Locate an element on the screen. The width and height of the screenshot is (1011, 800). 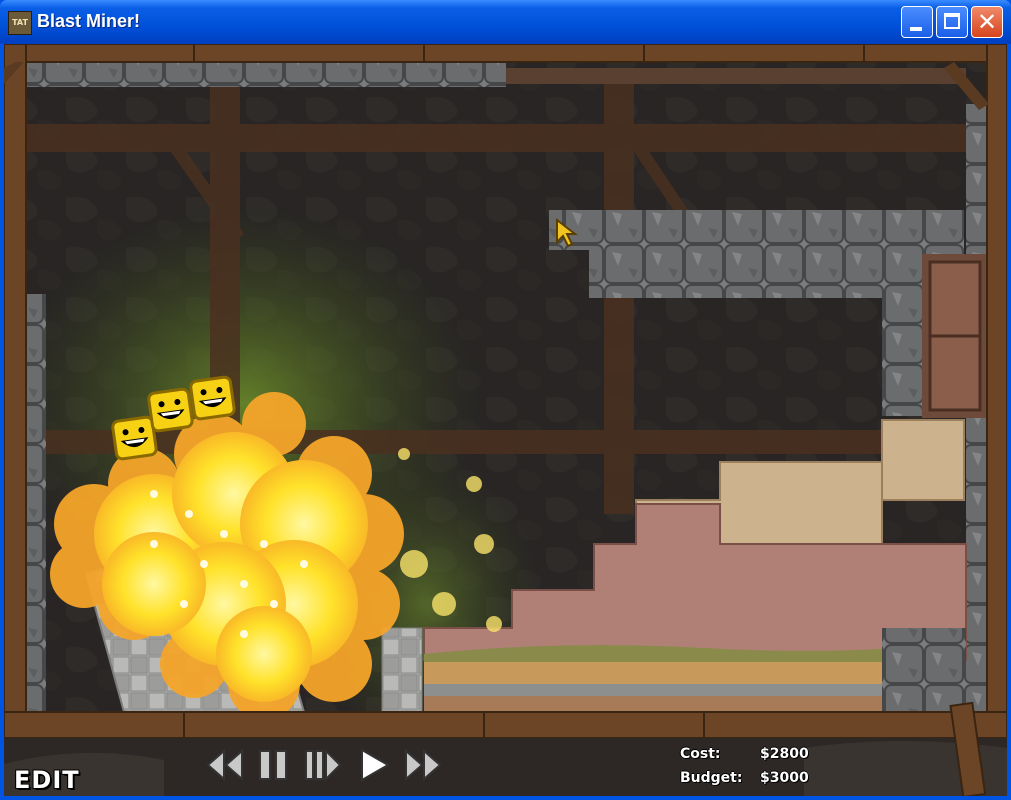
play-icon is located at coordinates (376, 765).